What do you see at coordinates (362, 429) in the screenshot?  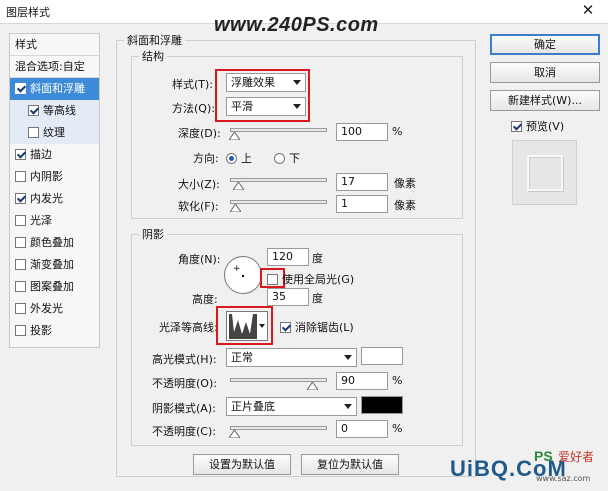 I see `shadow-opacity-input: 0` at bounding box center [362, 429].